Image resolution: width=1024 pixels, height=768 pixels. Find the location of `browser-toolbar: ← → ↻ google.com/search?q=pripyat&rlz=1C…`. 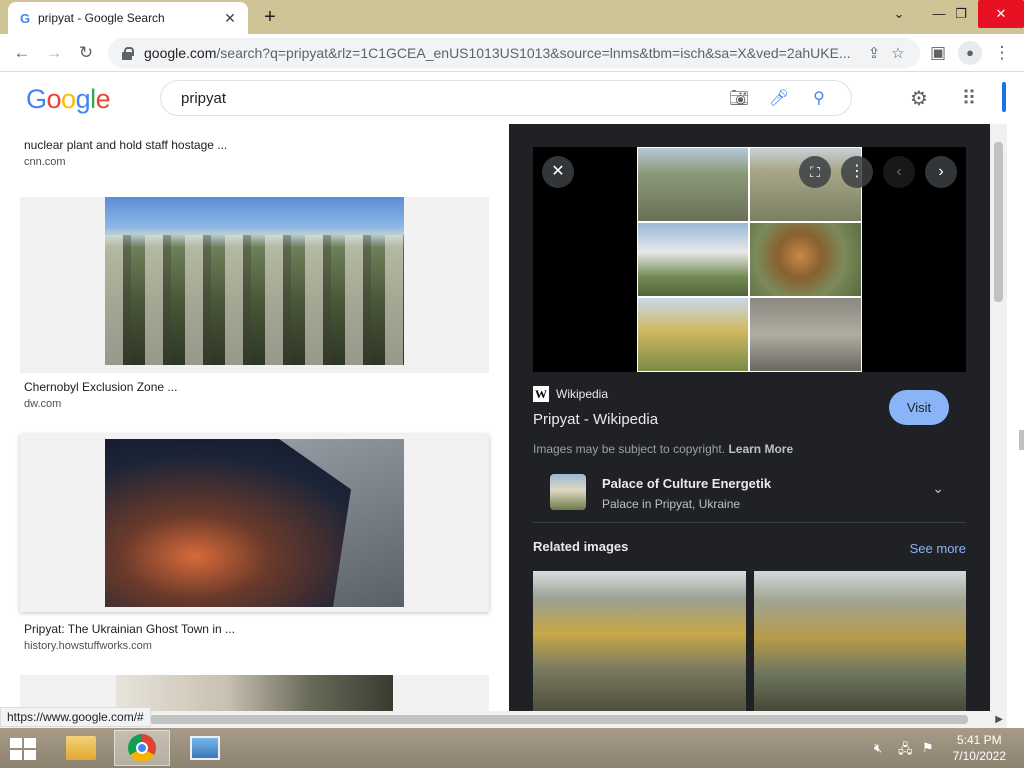

browser-toolbar: ← → ↻ google.com/search?q=pripyat&rlz=1C… is located at coordinates (512, 53).